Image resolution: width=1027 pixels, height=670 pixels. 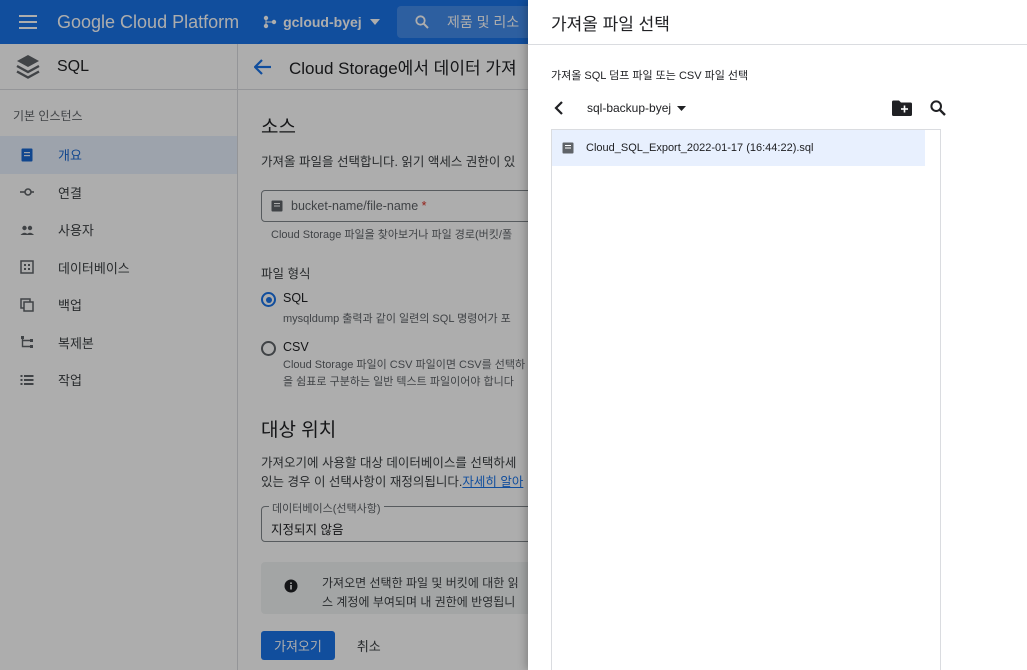 What do you see at coordinates (777, 22) in the screenshot?
I see `panel-title: 가져올 파일 선택` at bounding box center [777, 22].